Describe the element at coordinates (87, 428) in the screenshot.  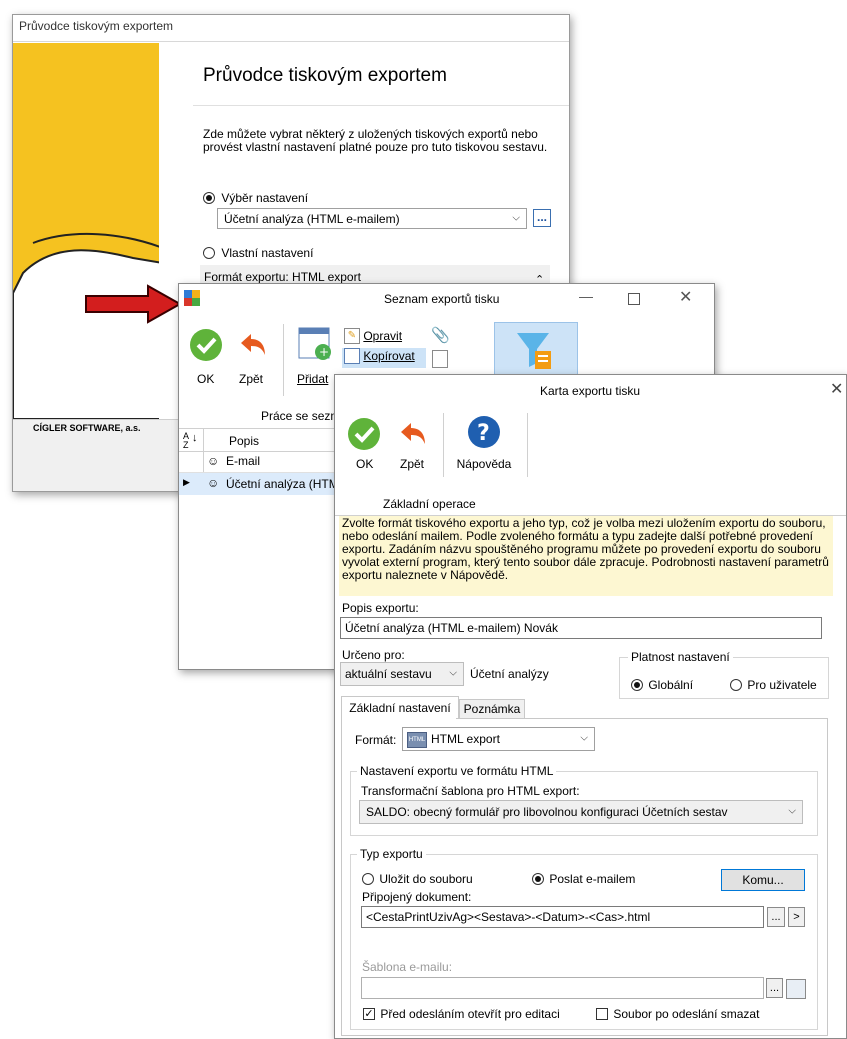
I see `company-name: CÍGLER SOFTWARE, a.s.` at that location.